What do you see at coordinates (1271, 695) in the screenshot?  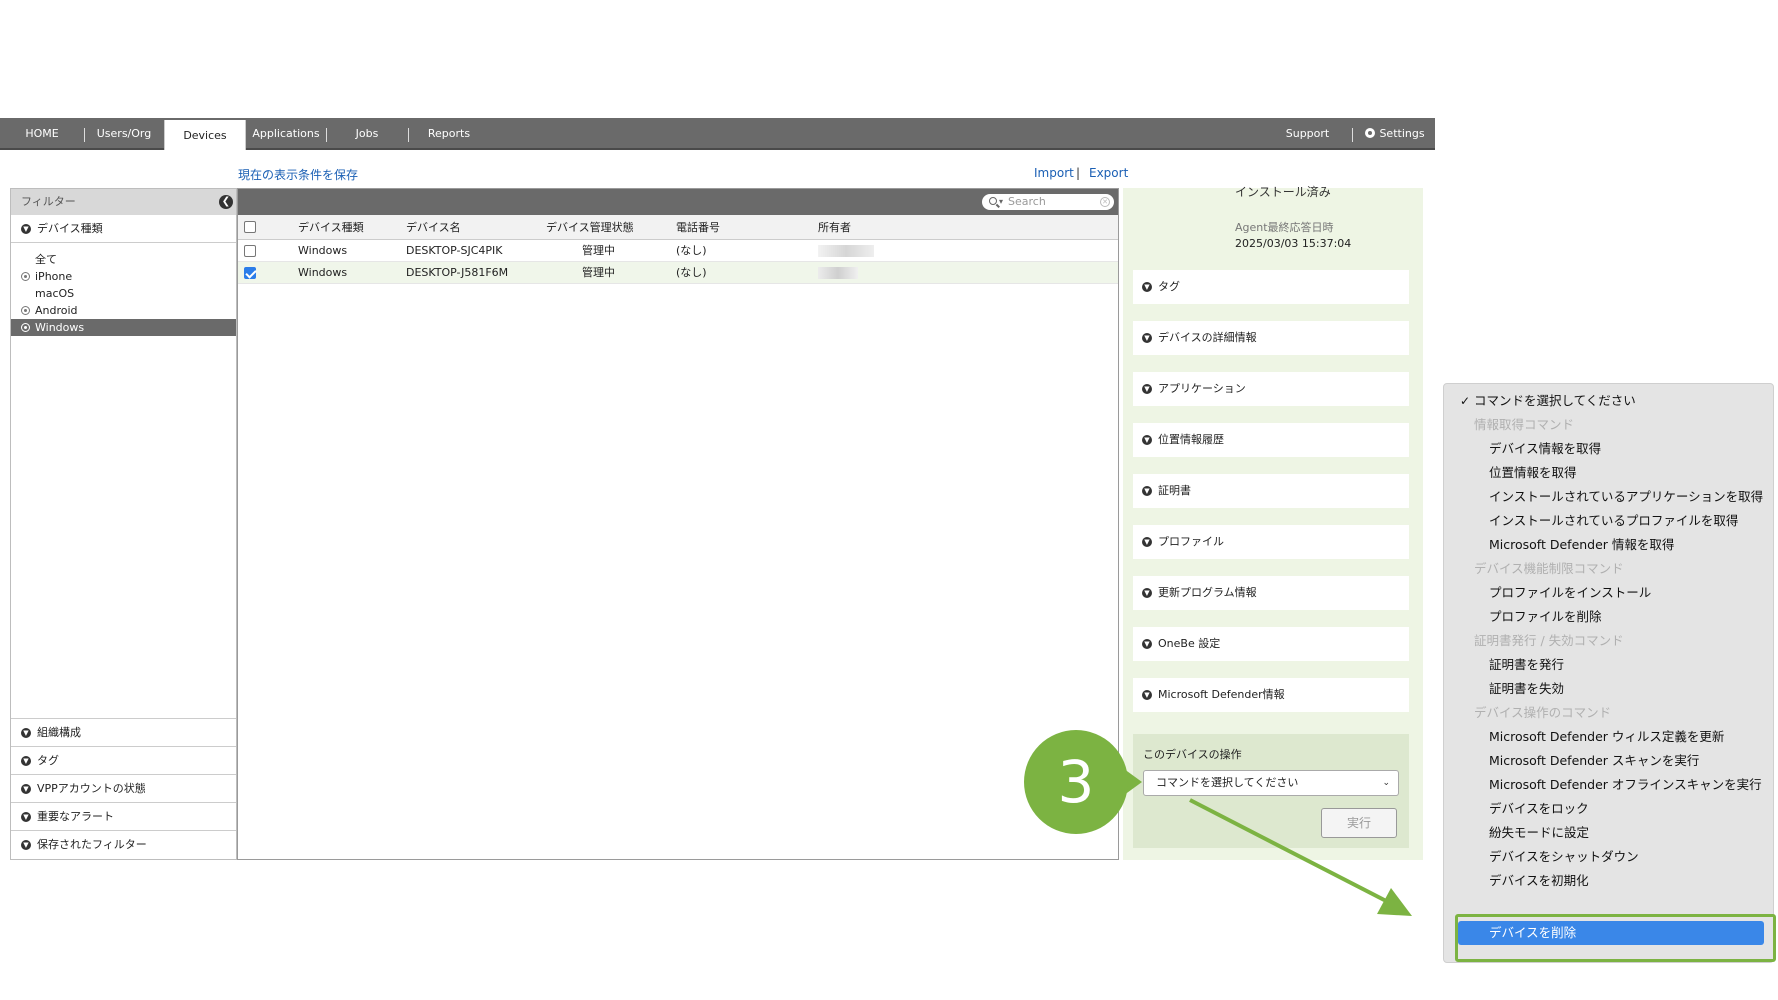 I see `detail-section-defender: ▼ Microsoft Defender情報` at bounding box center [1271, 695].